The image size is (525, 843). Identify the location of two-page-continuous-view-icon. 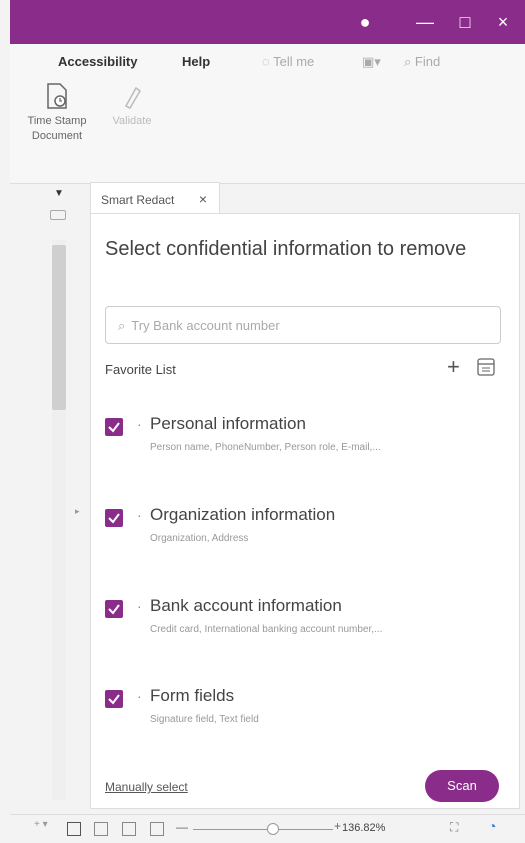
(157, 829).